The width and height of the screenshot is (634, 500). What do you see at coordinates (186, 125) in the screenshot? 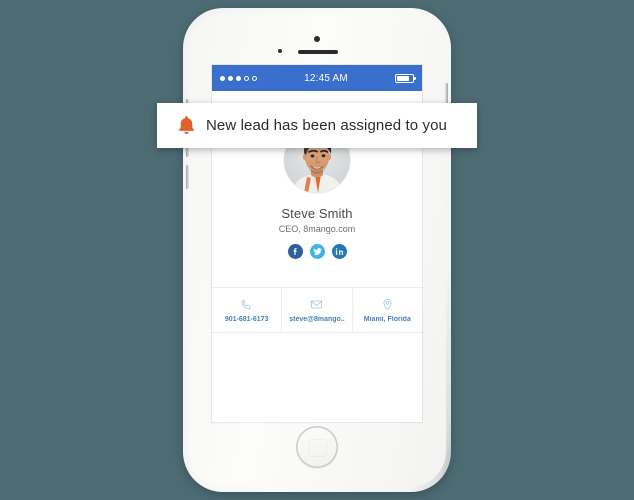
I see `bell-icon` at bounding box center [186, 125].